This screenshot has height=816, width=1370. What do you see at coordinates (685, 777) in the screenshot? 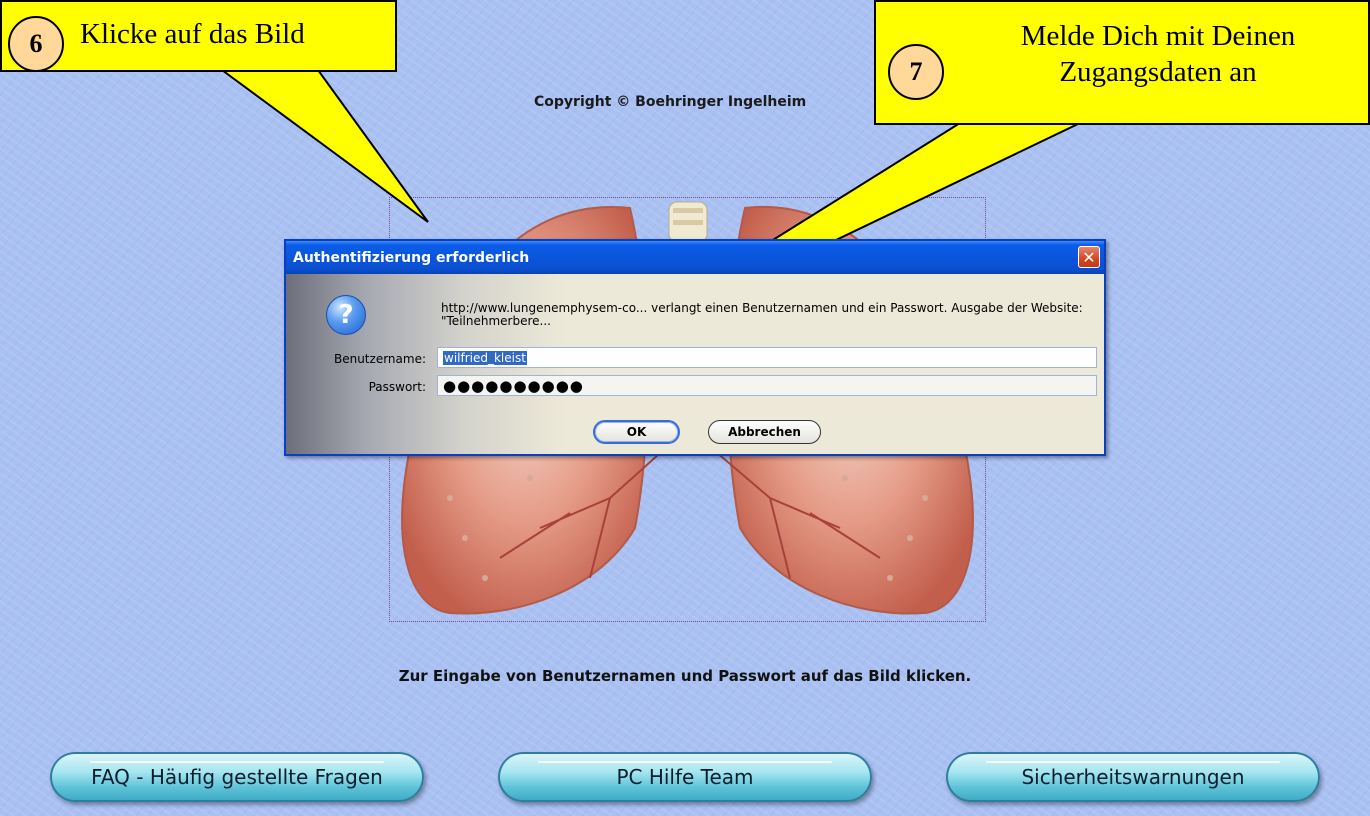
I see `pc-help-team-button: PC Hilfe Team` at bounding box center [685, 777].